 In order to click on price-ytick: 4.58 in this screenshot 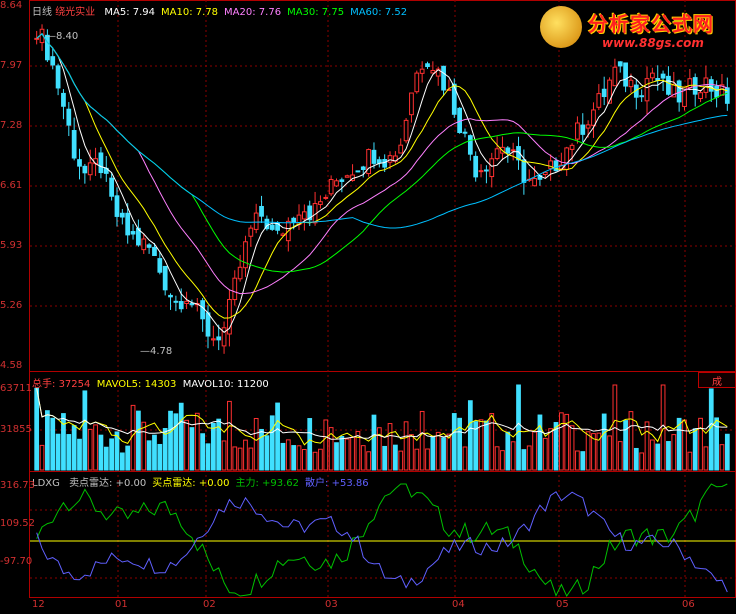, I will do `click(11, 365)`.